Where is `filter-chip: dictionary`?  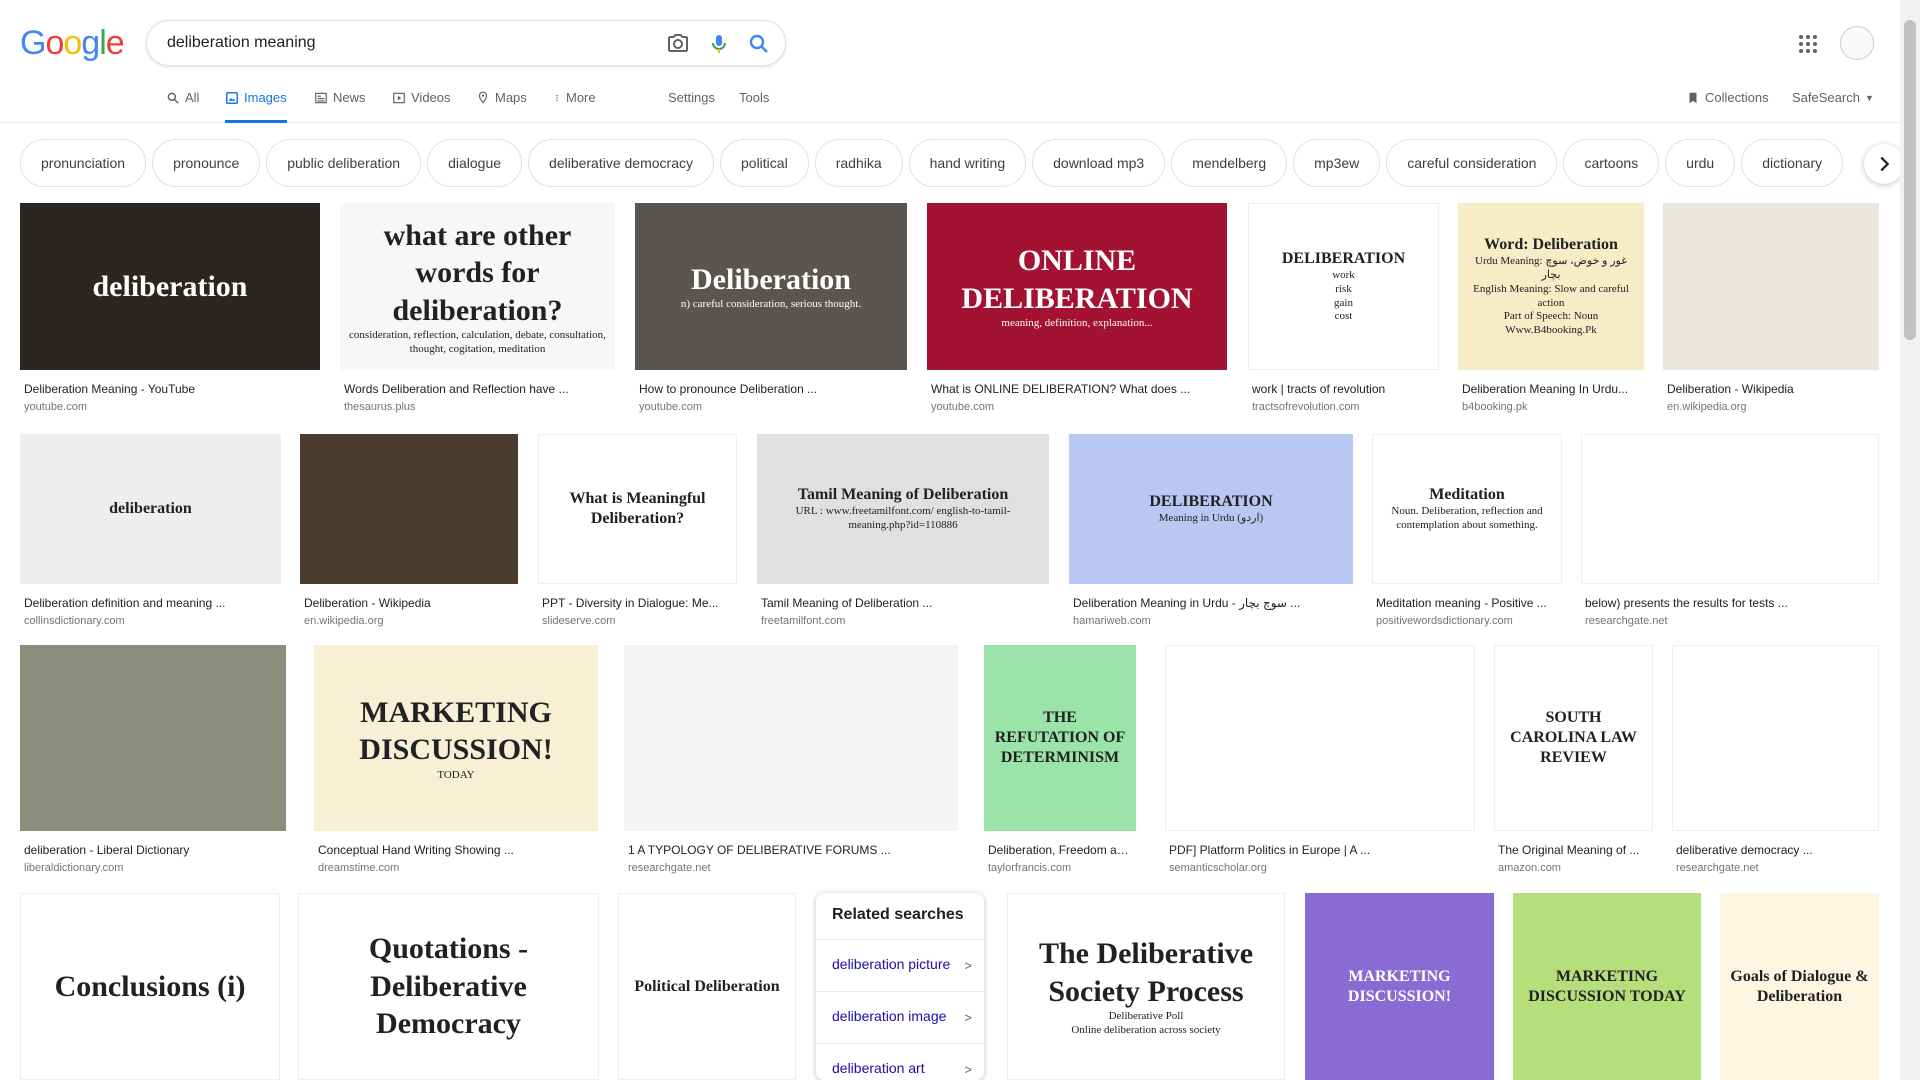
filter-chip: dictionary is located at coordinates (1792, 163).